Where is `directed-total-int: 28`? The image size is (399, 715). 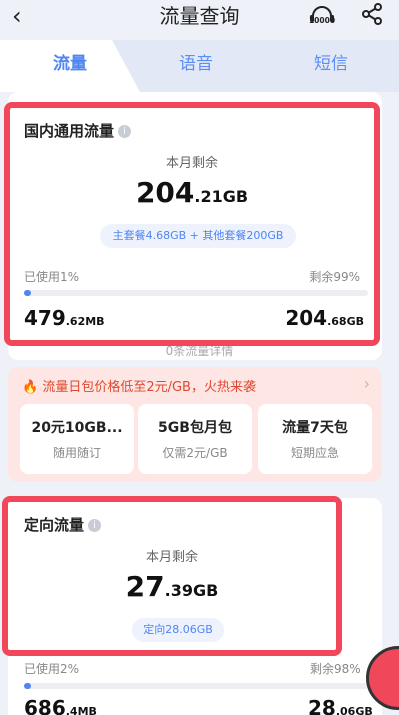 directed-total-int: 28 is located at coordinates (322, 705).